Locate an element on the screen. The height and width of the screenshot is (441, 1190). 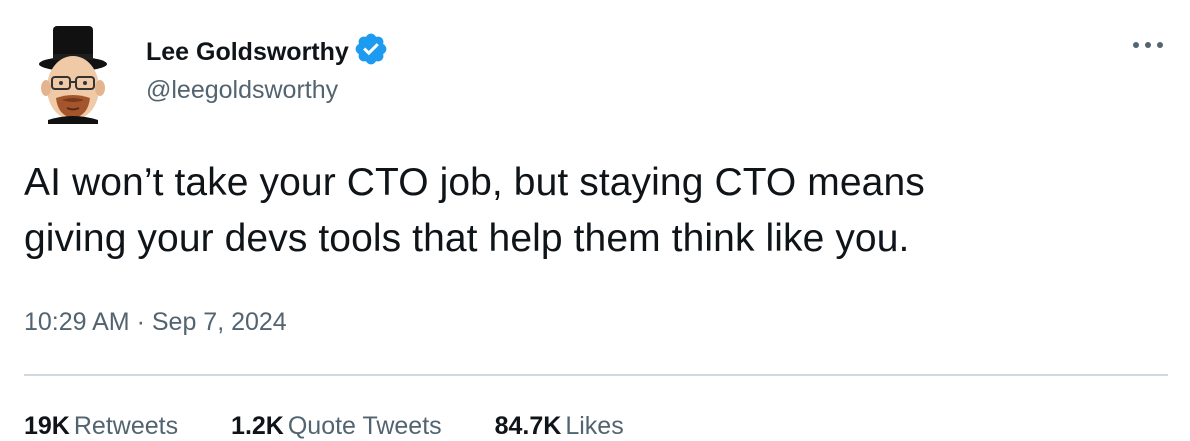
retweets-label: Retweets is located at coordinates (126, 426).